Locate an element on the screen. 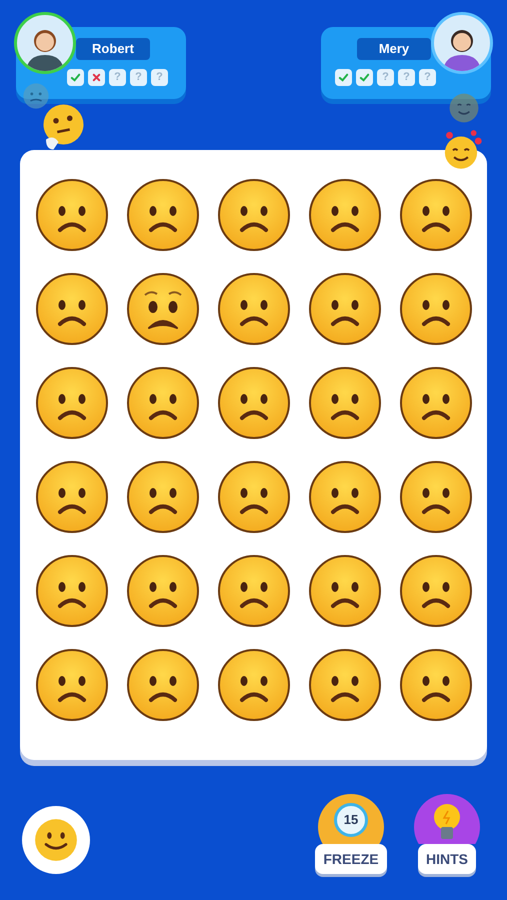 The width and height of the screenshot is (507, 900). cross-icon is located at coordinates (96, 77).